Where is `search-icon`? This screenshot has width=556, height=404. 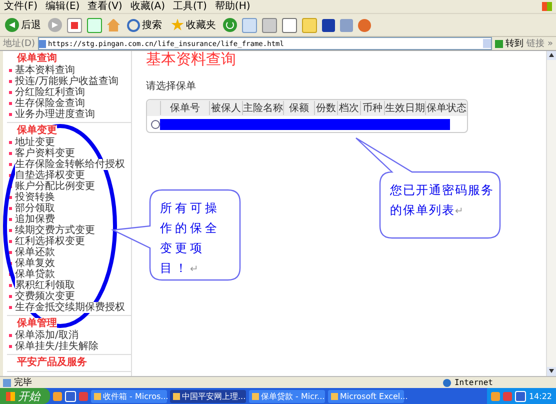
search-icon is located at coordinates (133, 25).